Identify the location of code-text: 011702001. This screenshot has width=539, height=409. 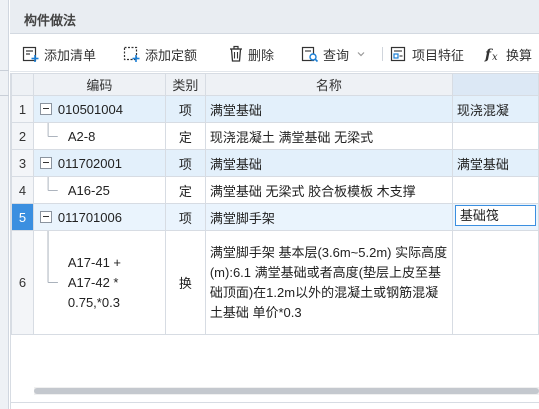
(89, 163).